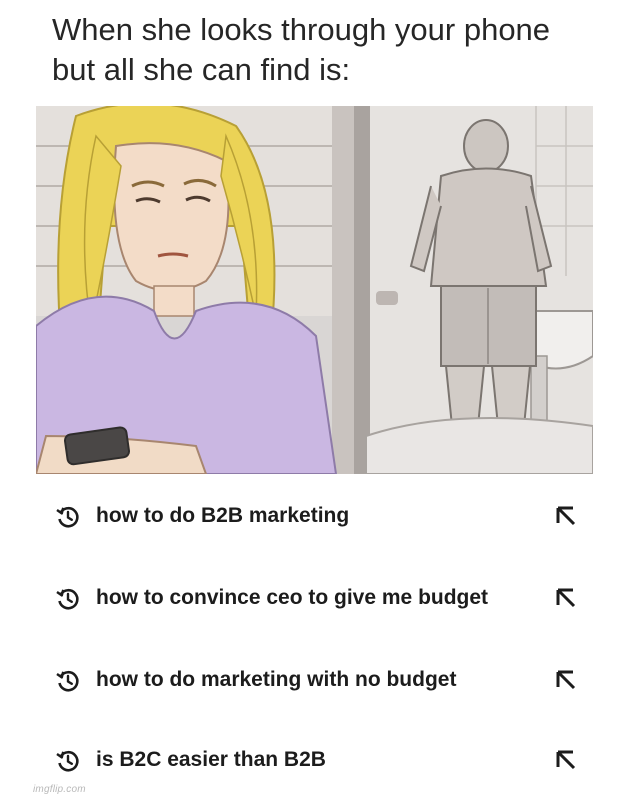  Describe the element at coordinates (211, 759) in the screenshot. I see `search-history-text: is B2C easier than B2B` at that location.